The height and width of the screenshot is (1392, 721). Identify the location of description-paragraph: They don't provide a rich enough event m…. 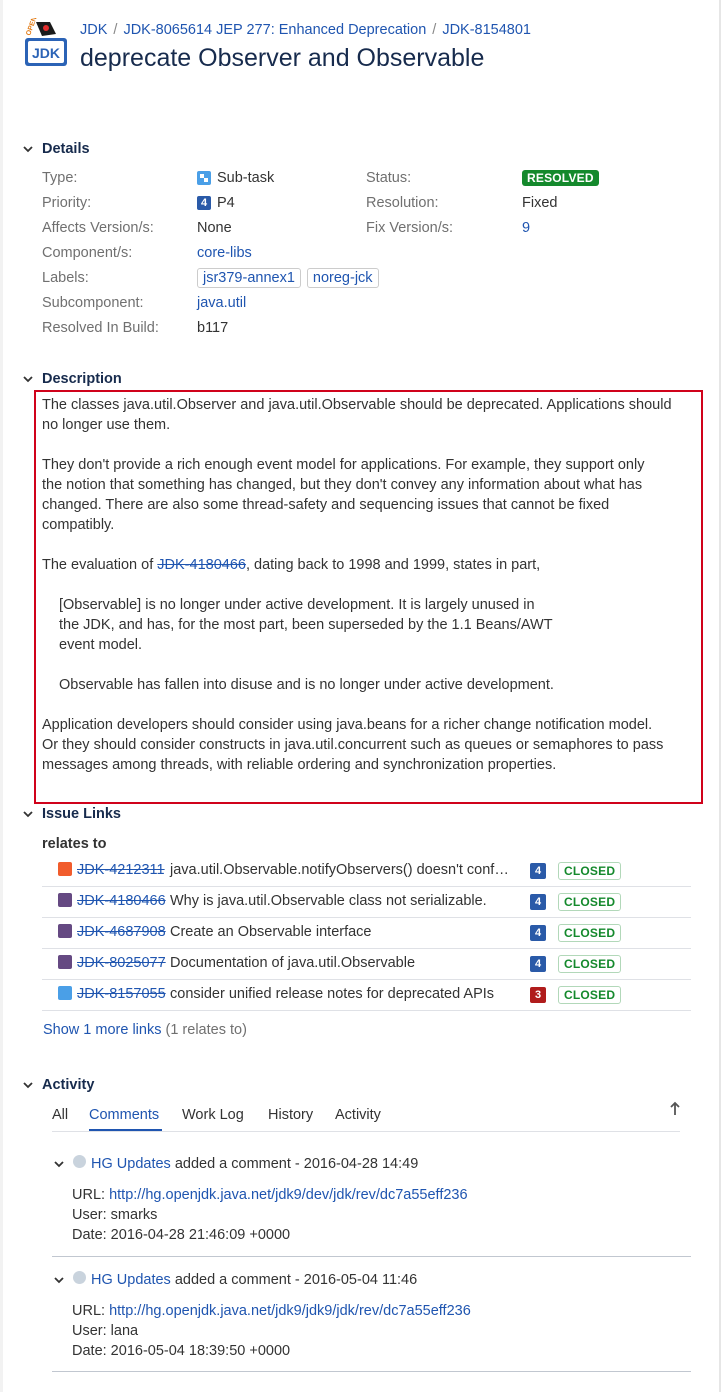
(369, 495).